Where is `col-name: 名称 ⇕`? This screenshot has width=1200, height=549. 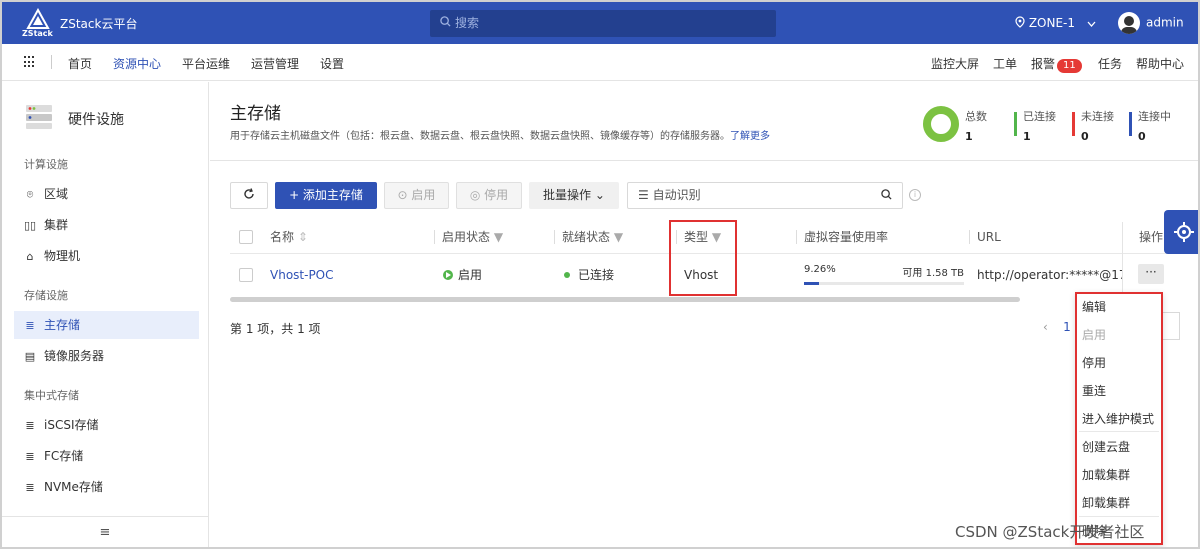
col-name: 名称 ⇕ is located at coordinates (289, 238).